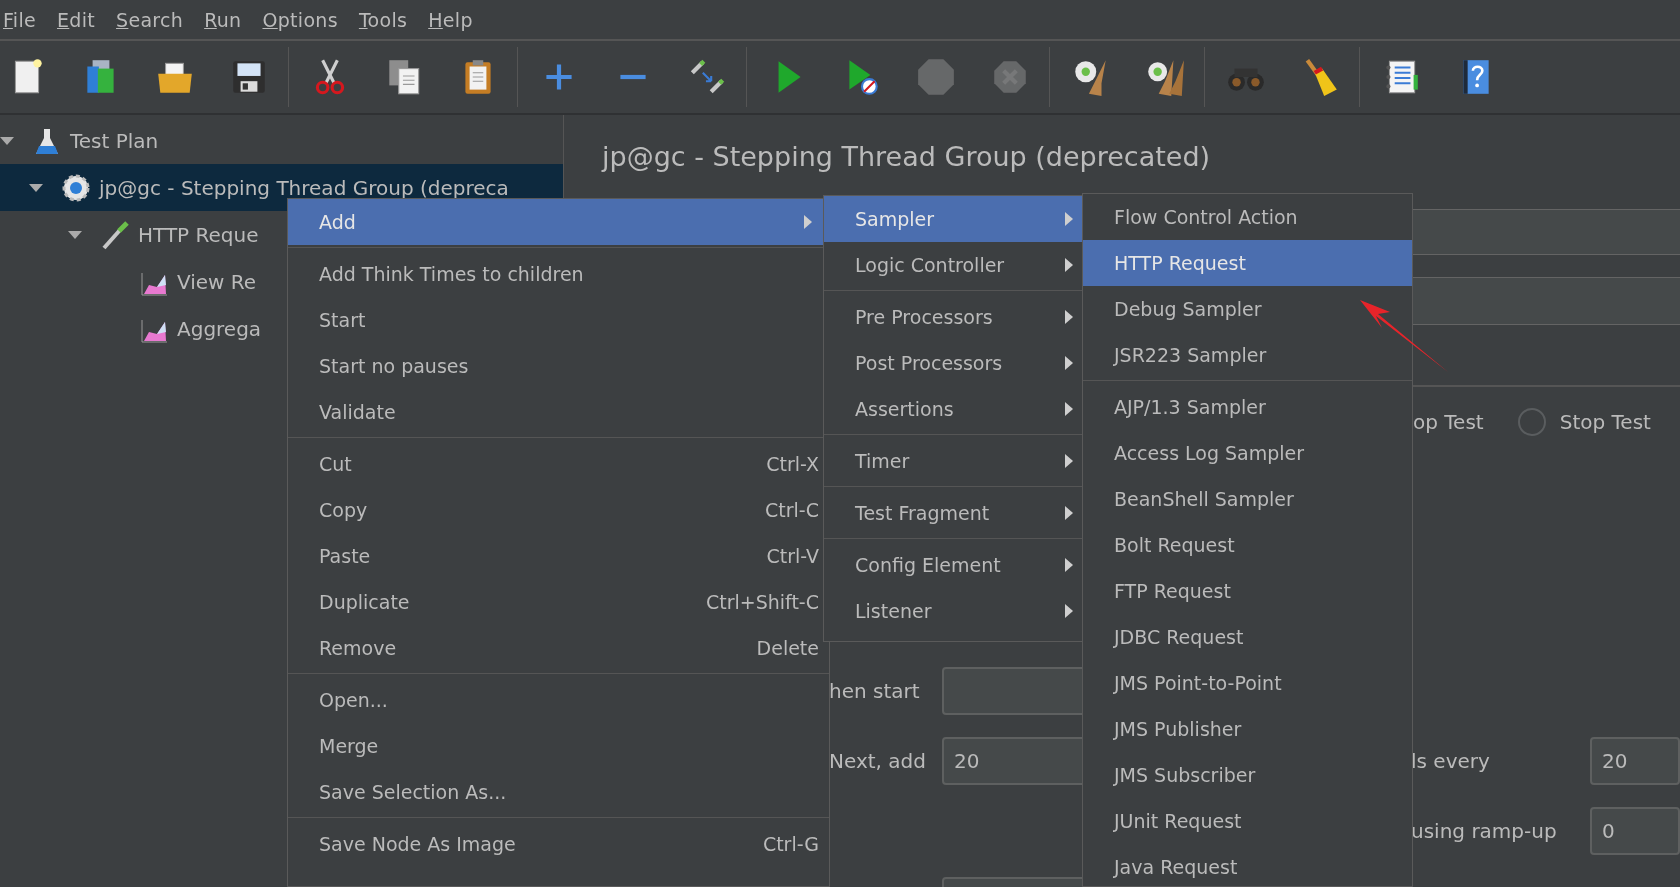  Describe the element at coordinates (953, 363) in the screenshot. I see `menu-item: Post Processors` at that location.